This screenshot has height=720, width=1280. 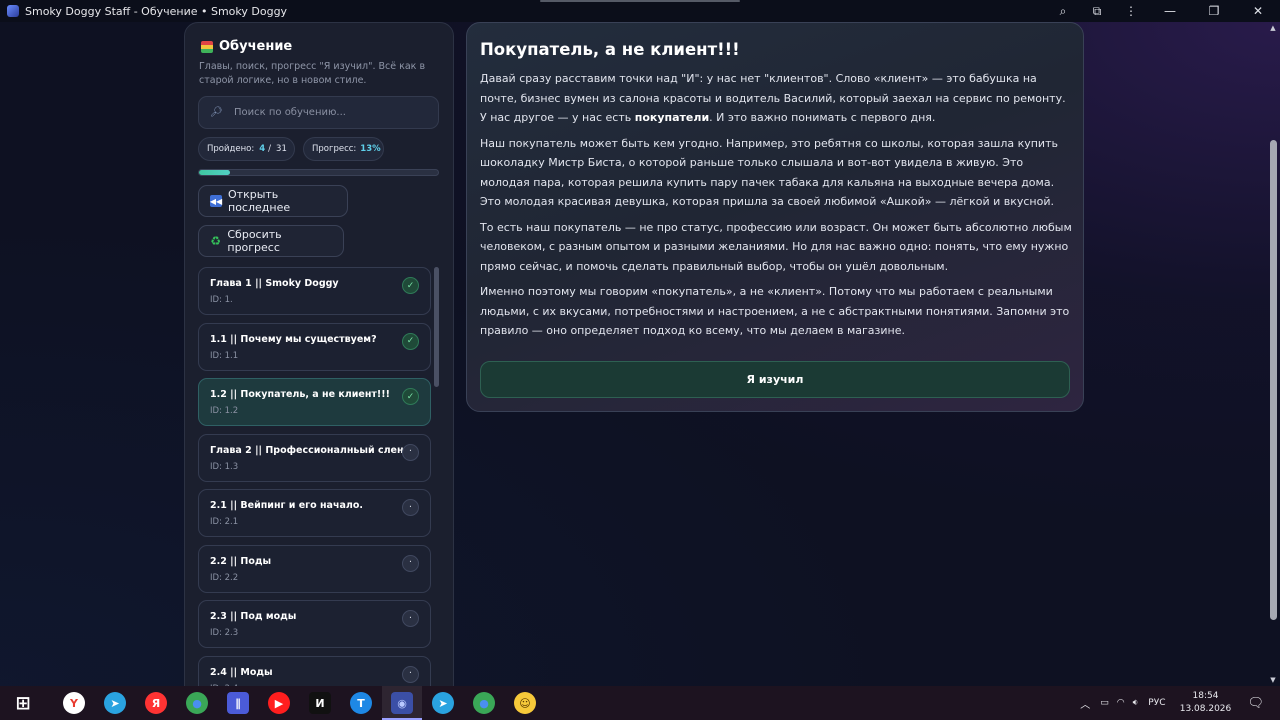 What do you see at coordinates (259, 201) in the screenshot?
I see `open-last-label: Открыть последнее` at bounding box center [259, 201].